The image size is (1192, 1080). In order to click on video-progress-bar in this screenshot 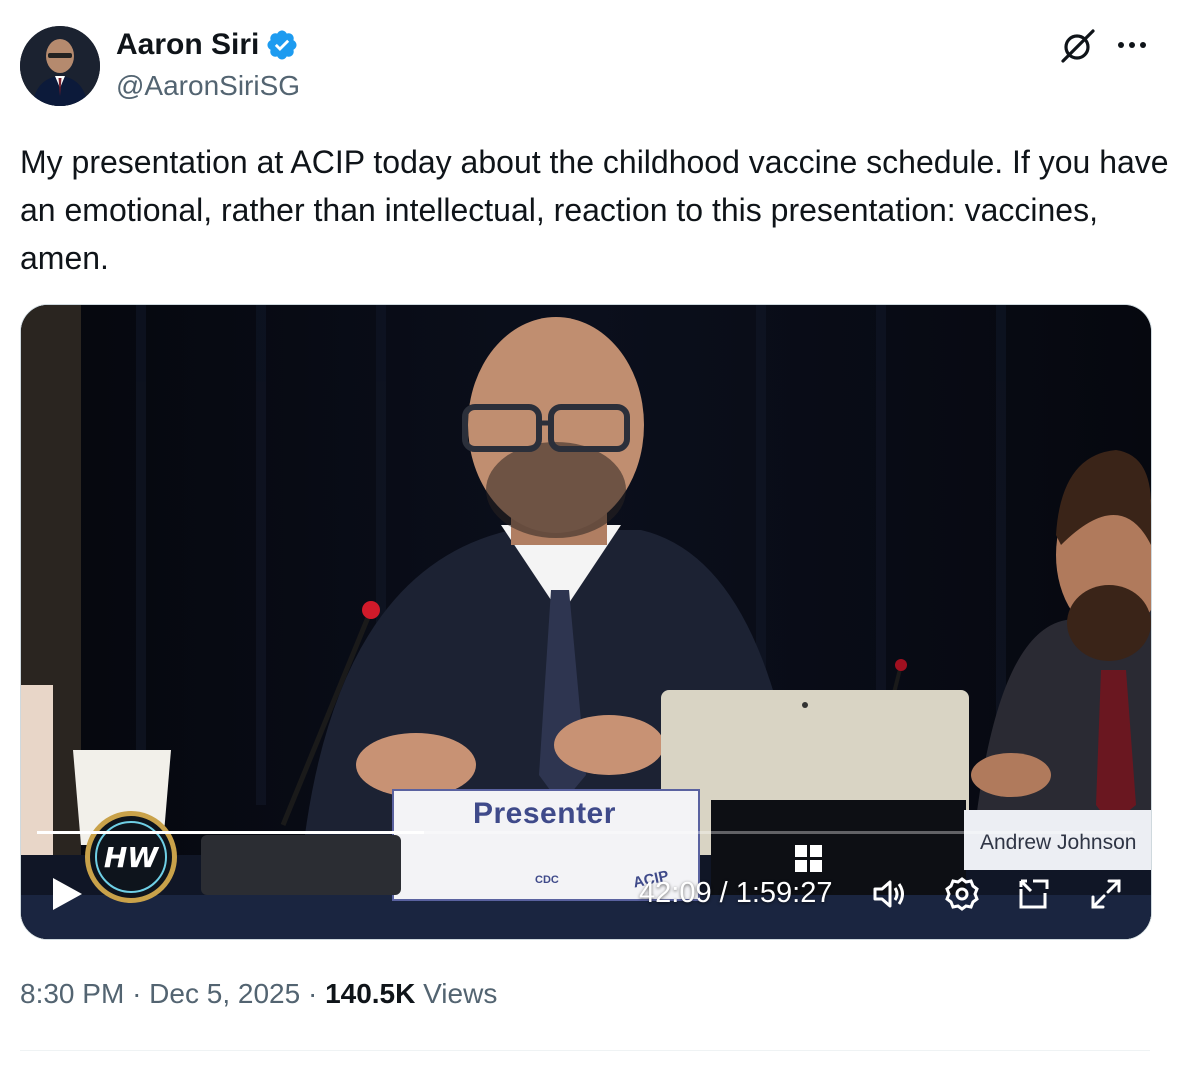, I will do `click(585, 832)`.